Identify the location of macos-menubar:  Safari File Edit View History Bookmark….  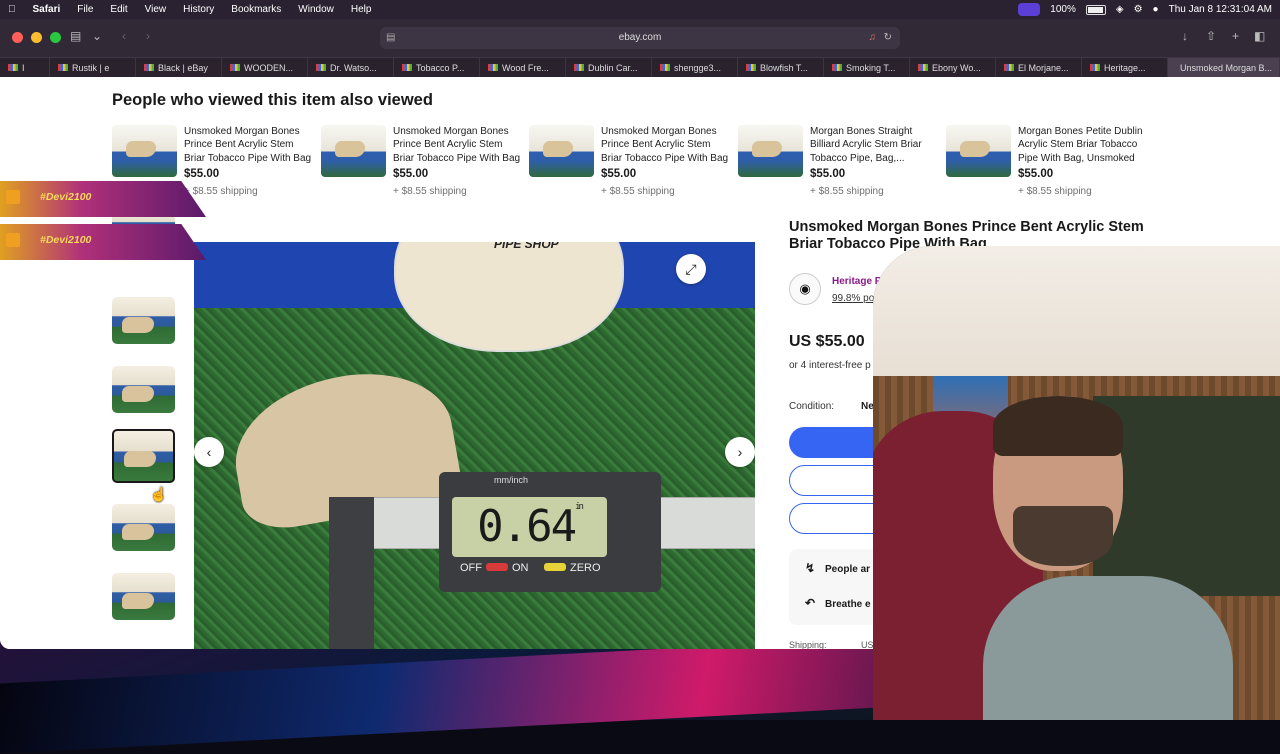
(640, 9).